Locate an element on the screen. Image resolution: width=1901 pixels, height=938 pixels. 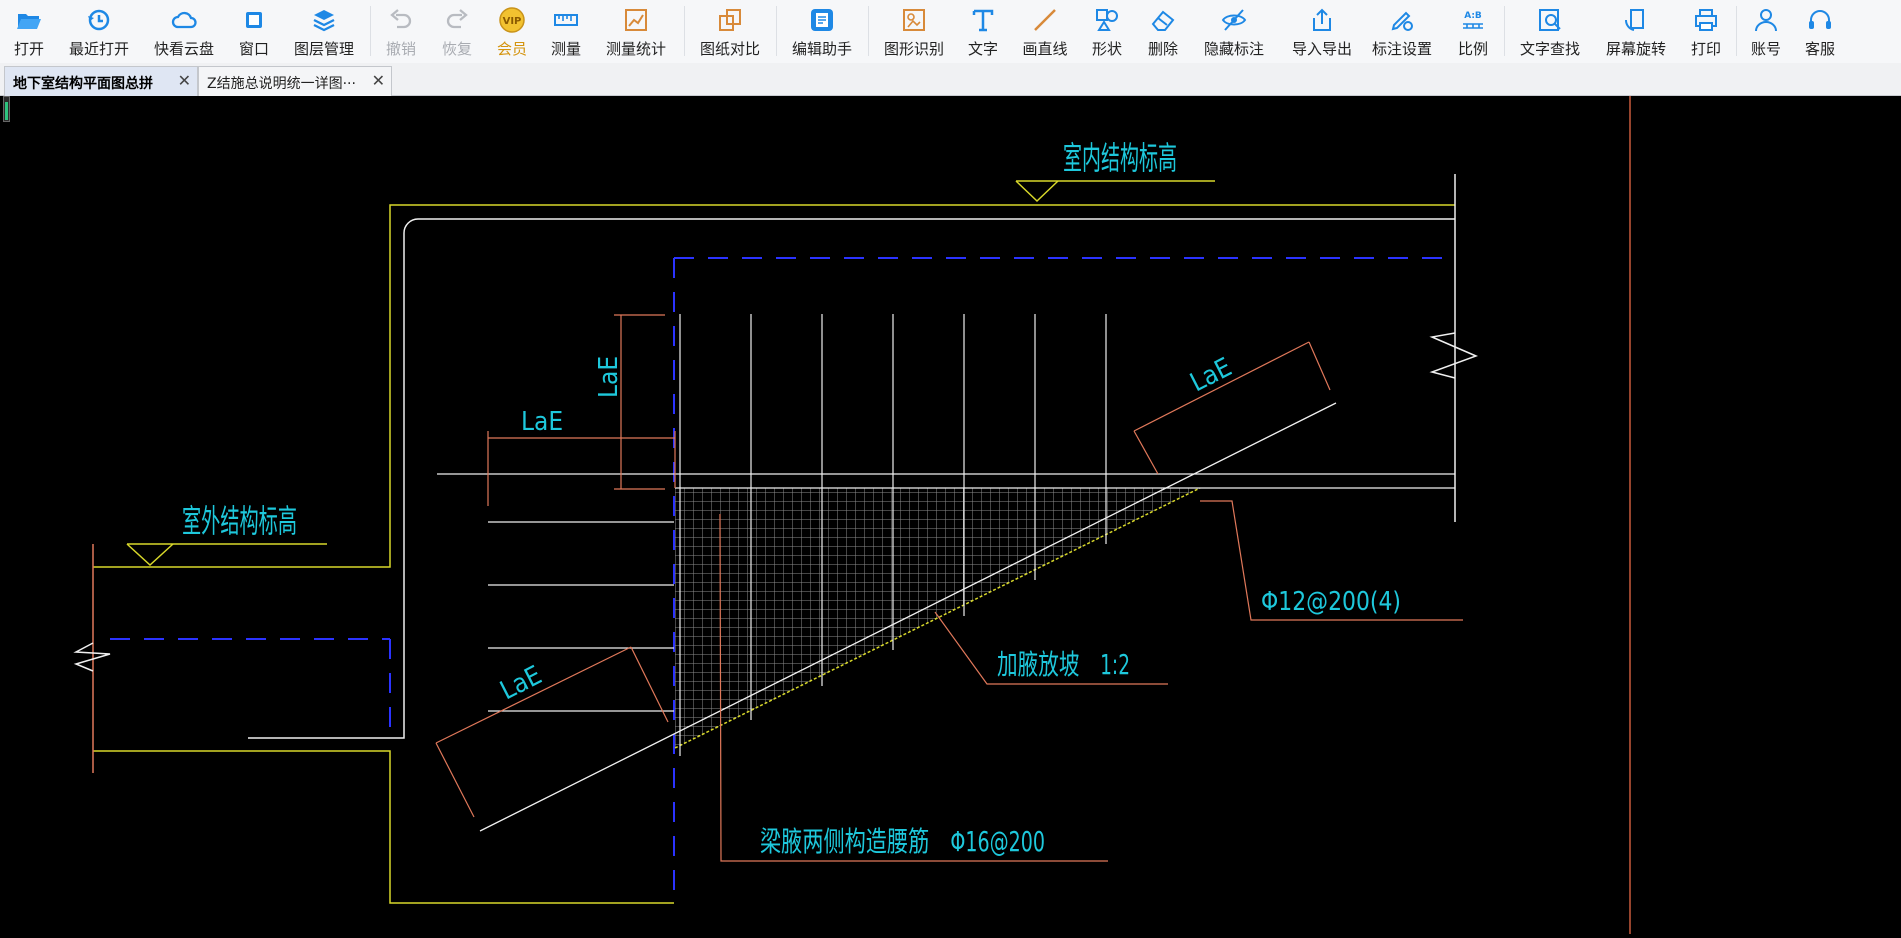
eraser-icon is located at coordinates (1163, 20).